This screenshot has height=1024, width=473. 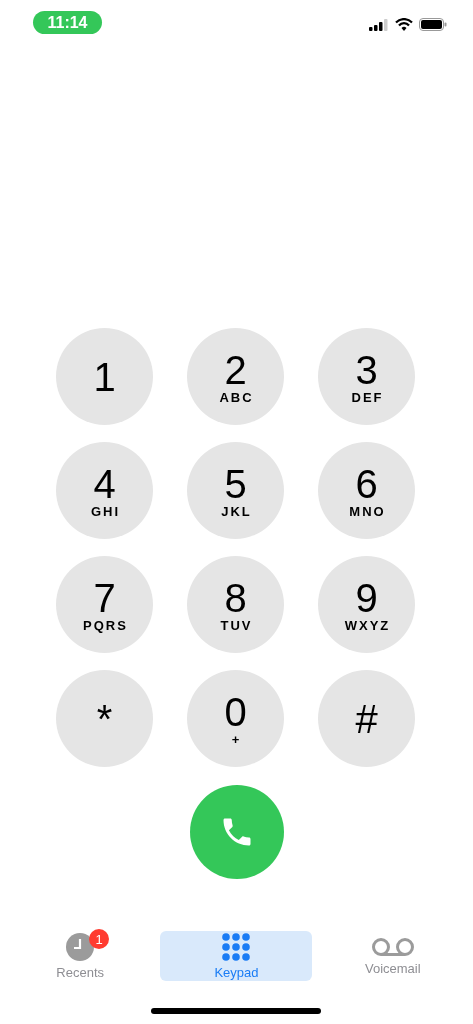 I want to click on tab: Recents 1, so click(x=80, y=956).